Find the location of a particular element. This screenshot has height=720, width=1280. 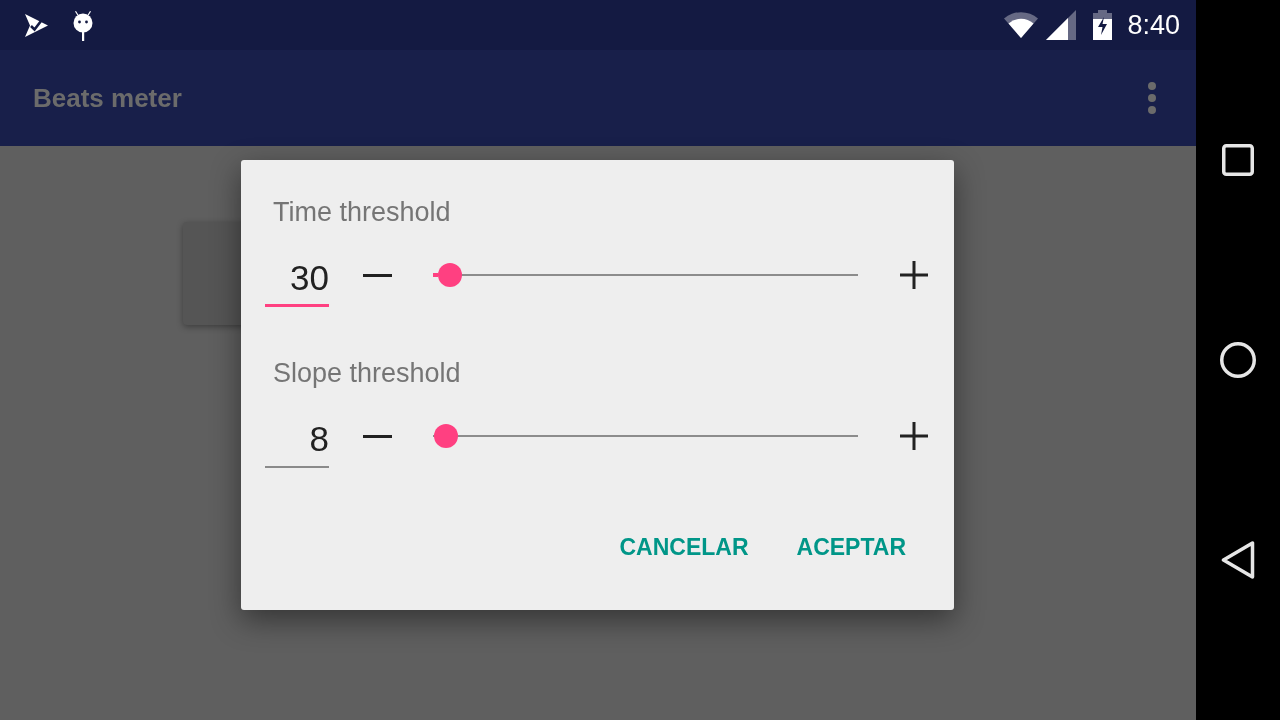

setting-label: Time threshold is located at coordinates (362, 212).